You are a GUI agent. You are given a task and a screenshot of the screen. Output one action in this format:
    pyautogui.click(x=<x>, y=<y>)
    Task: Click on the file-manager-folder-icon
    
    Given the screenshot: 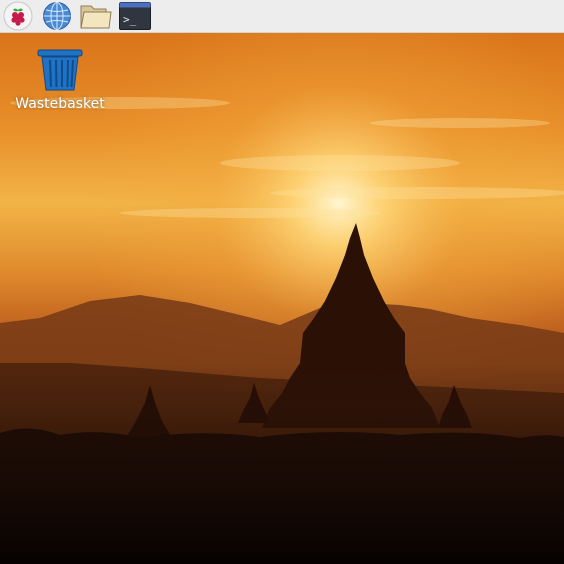 What is the action you would take?
    pyautogui.click(x=96, y=17)
    